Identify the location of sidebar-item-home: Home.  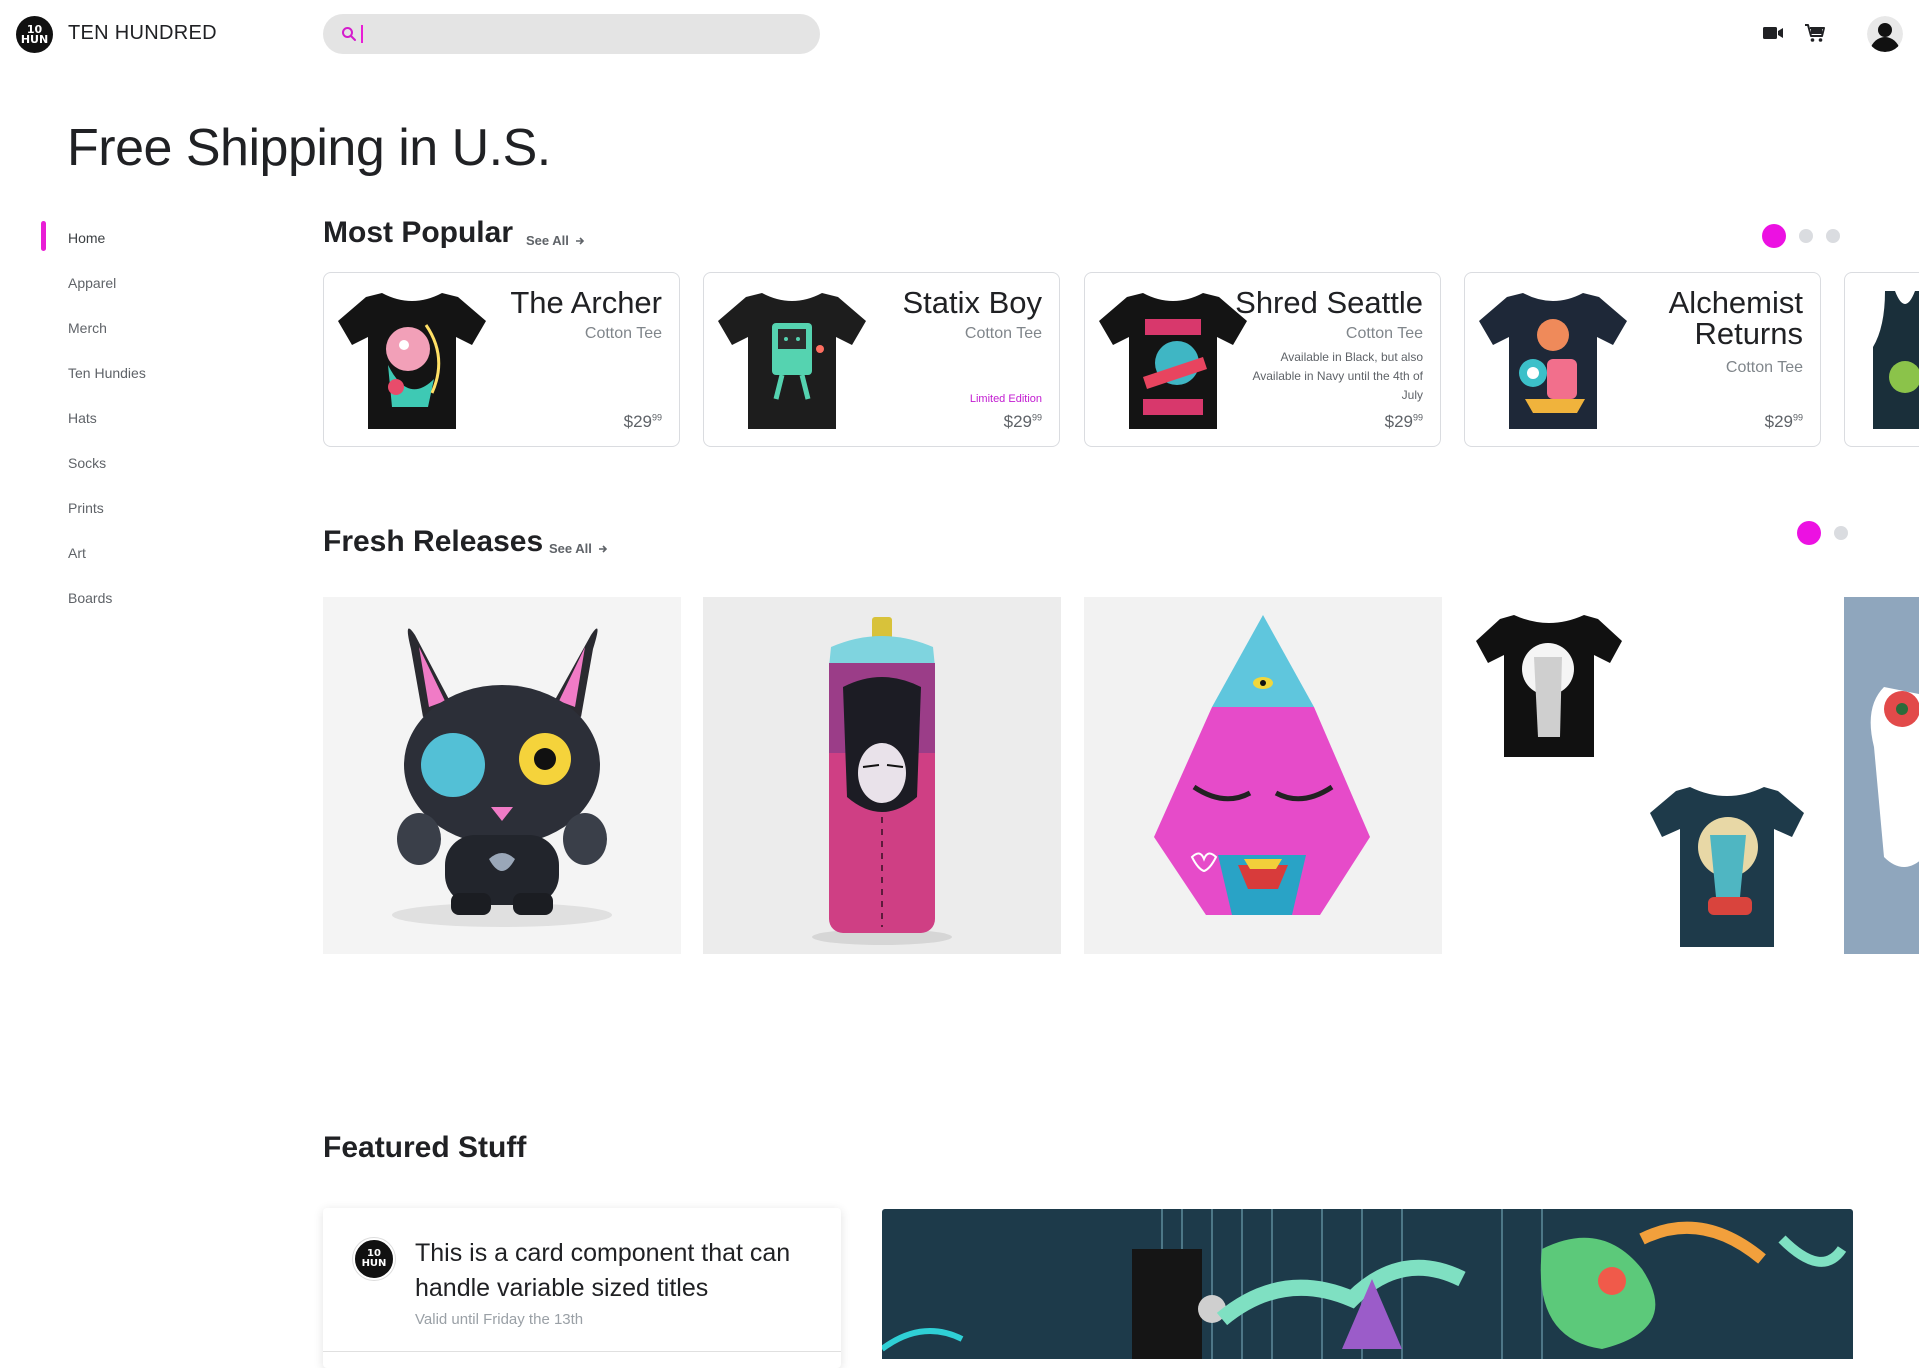
(120, 237).